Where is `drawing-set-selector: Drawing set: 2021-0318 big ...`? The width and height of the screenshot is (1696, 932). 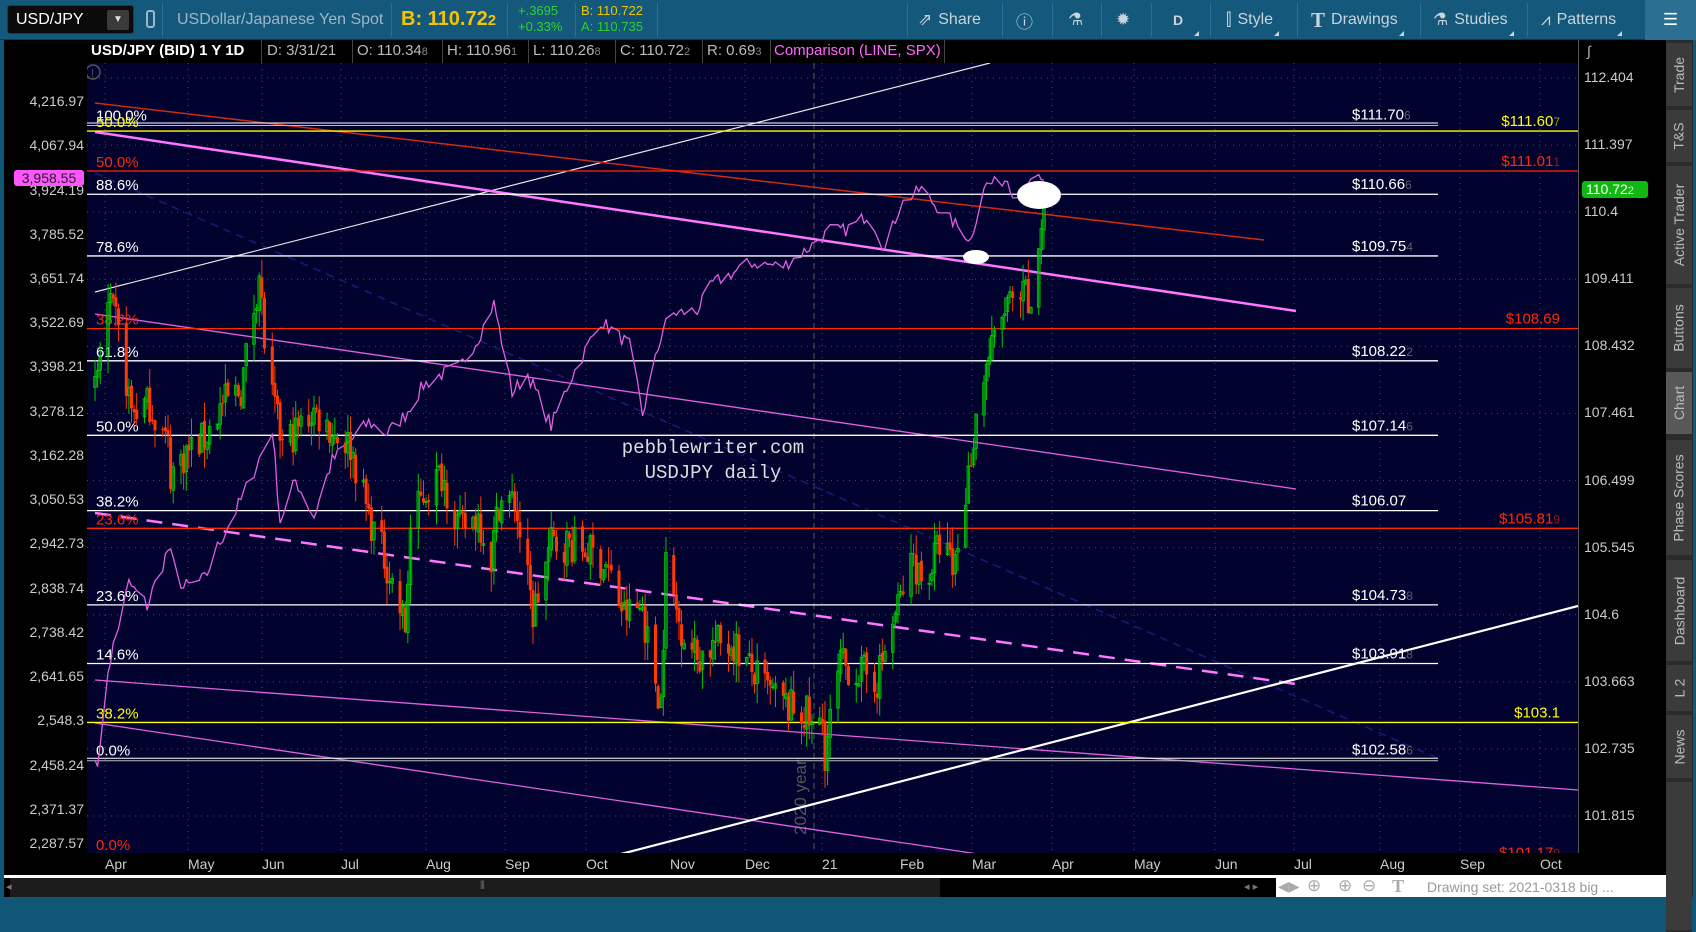 drawing-set-selector: Drawing set: 2021-0318 big ... is located at coordinates (1520, 887).